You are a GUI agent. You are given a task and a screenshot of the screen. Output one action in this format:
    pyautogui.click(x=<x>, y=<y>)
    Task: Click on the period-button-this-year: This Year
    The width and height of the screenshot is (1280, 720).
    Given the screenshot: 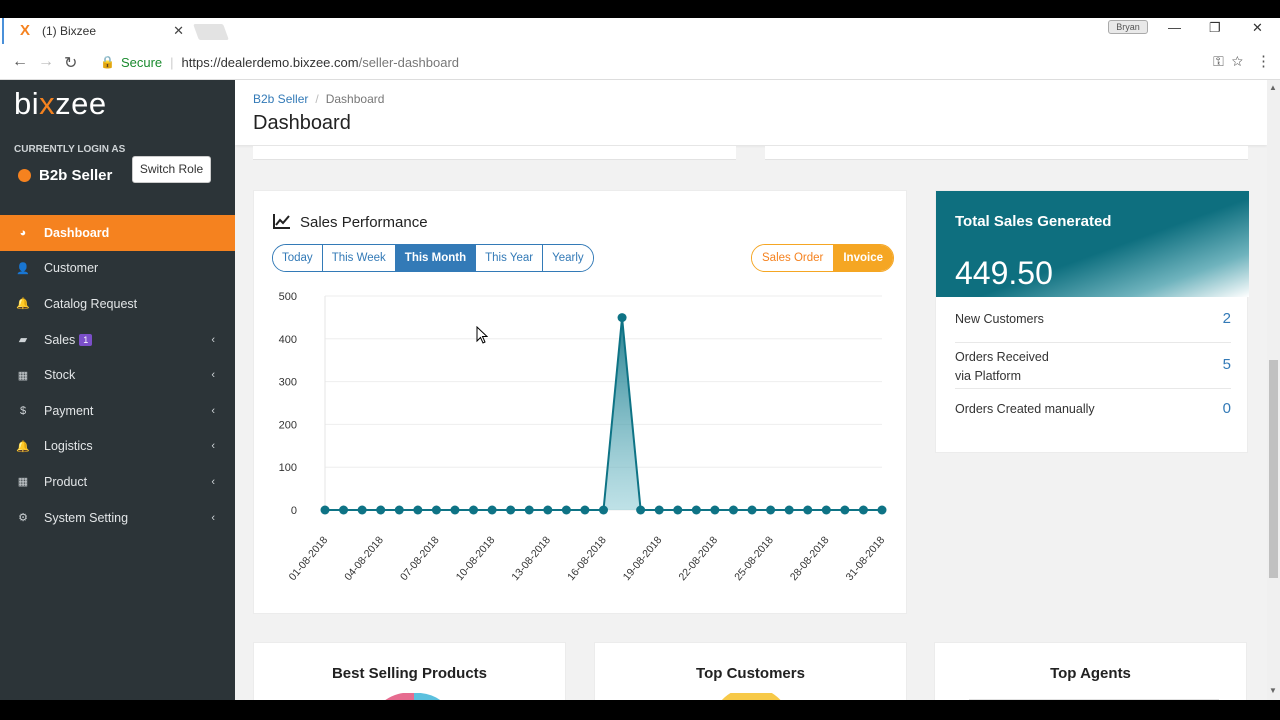 What is the action you would take?
    pyautogui.click(x=510, y=258)
    